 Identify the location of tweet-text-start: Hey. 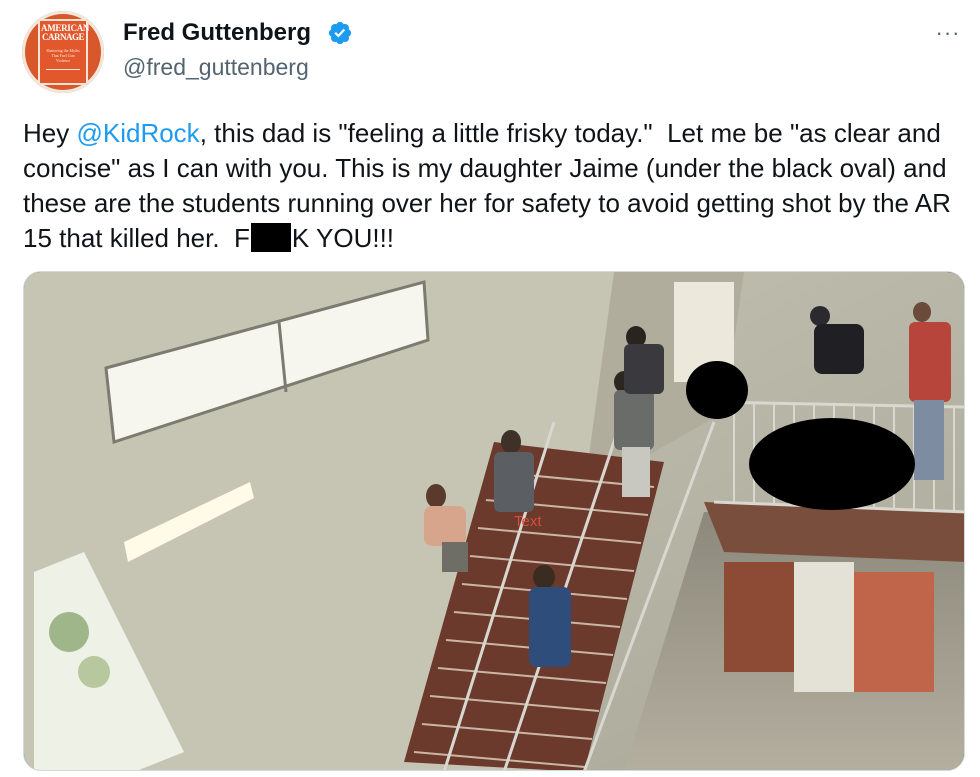
(50, 133).